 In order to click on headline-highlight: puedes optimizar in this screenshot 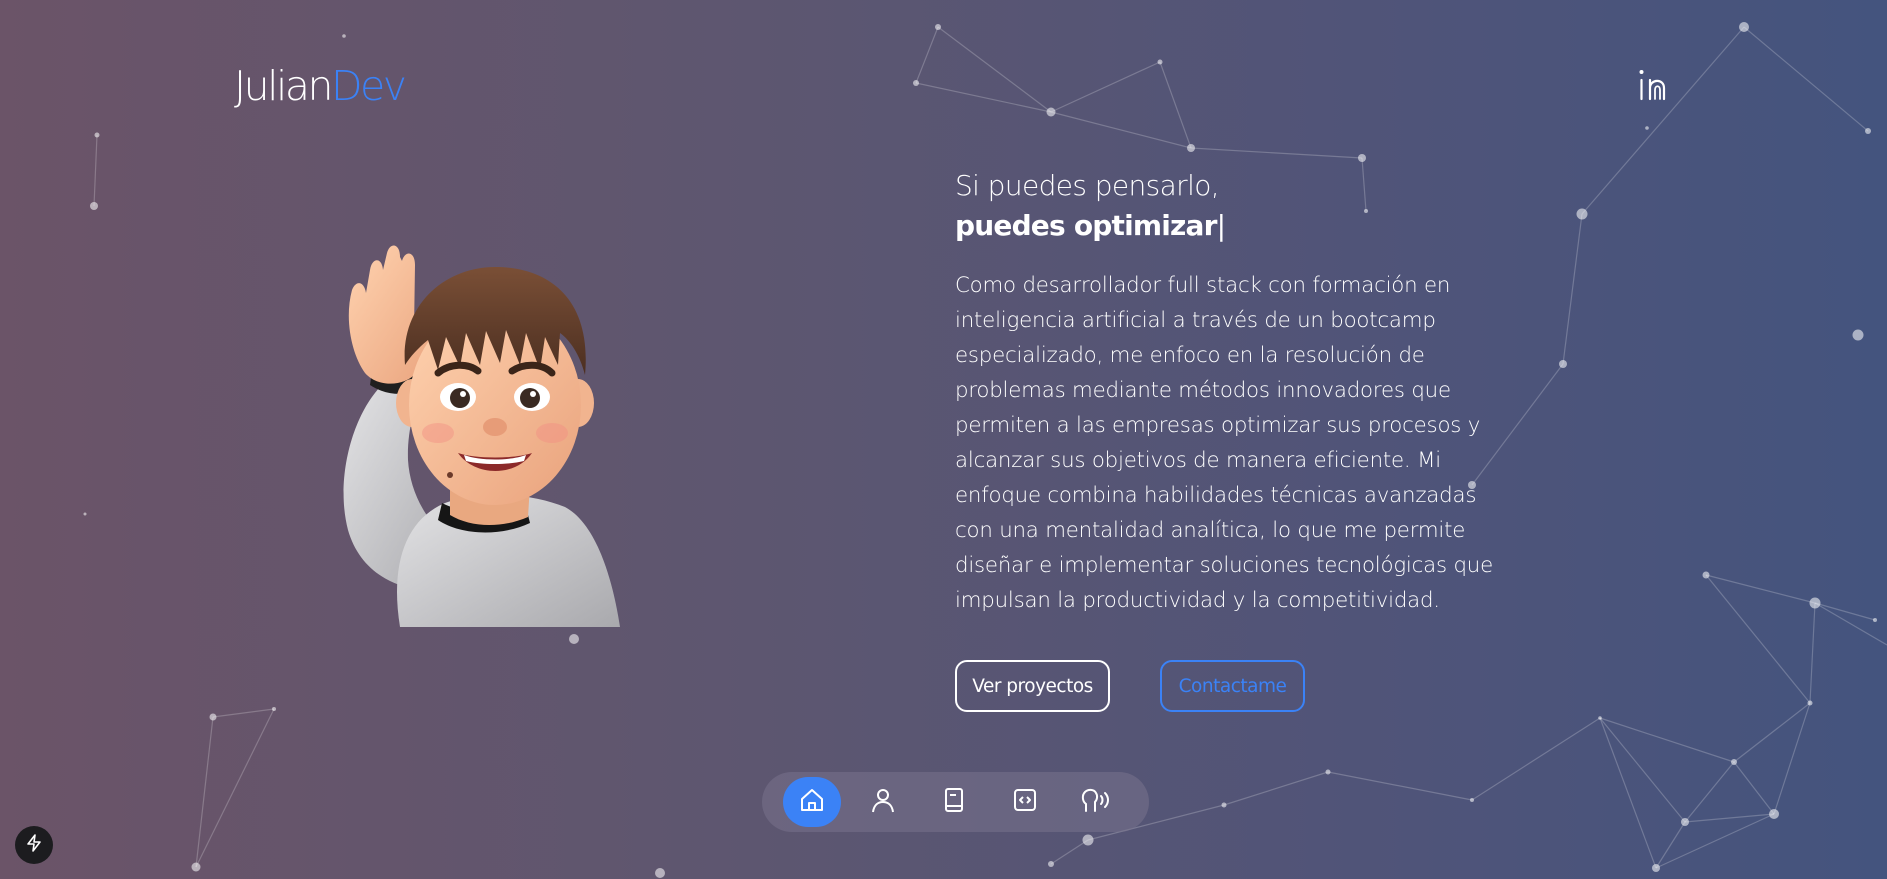, I will do `click(1086, 225)`.